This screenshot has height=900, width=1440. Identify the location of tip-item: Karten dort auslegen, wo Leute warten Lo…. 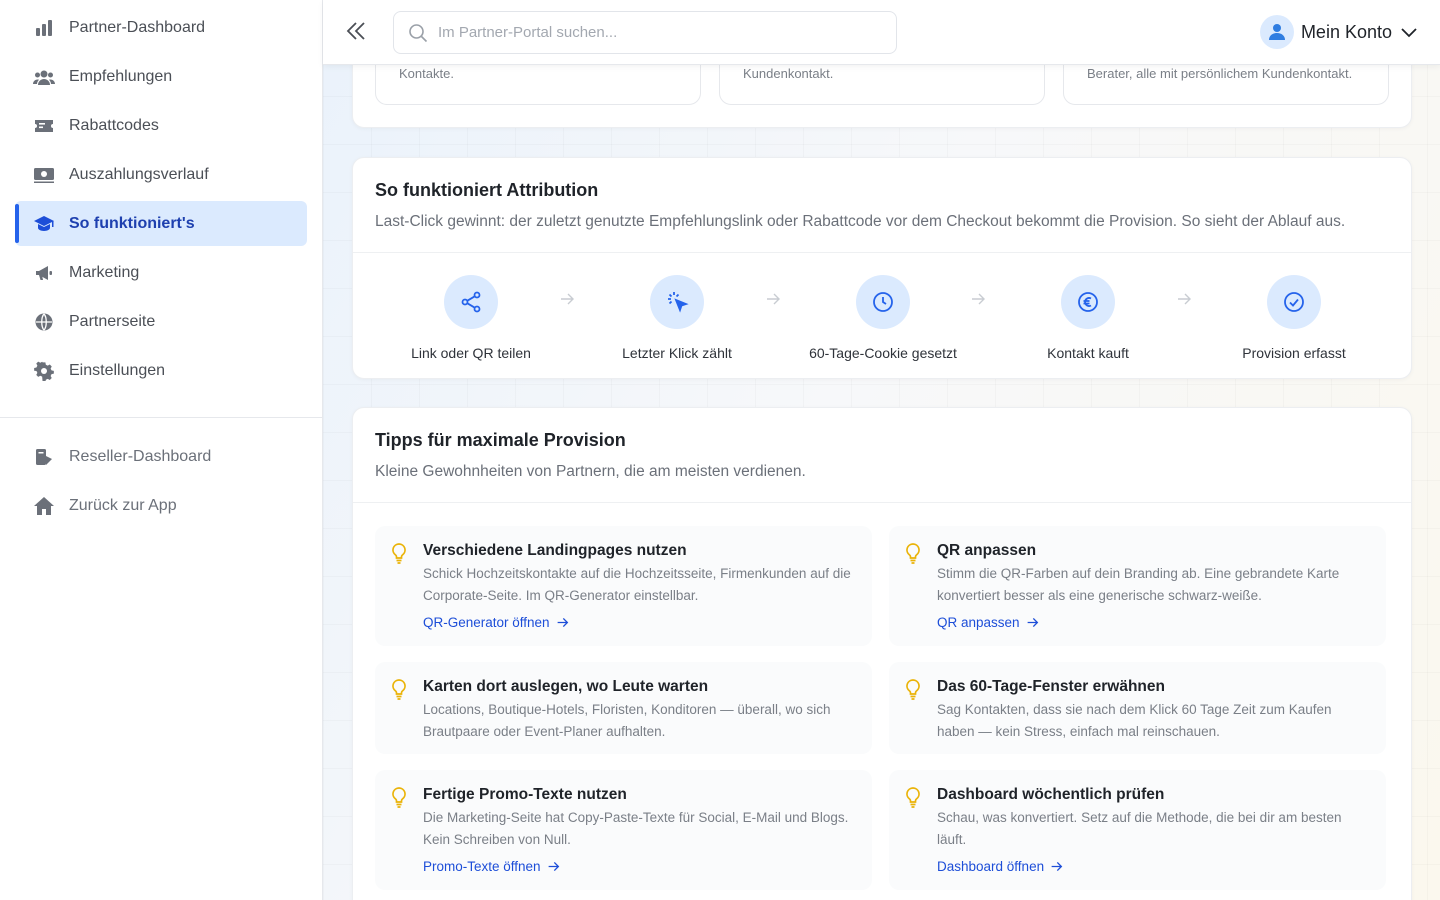
(623, 708).